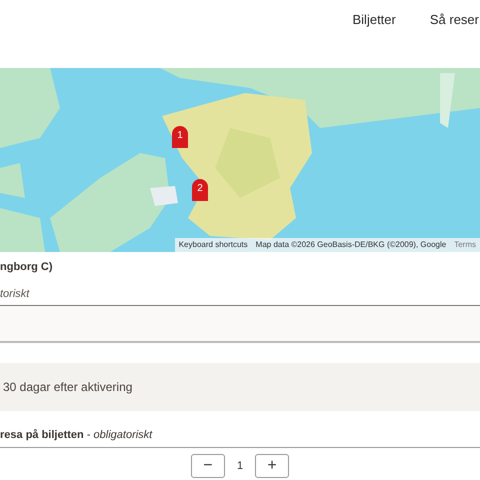 The width and height of the screenshot is (480, 480). Describe the element at coordinates (272, 466) in the screenshot. I see `increment-button: +` at that location.